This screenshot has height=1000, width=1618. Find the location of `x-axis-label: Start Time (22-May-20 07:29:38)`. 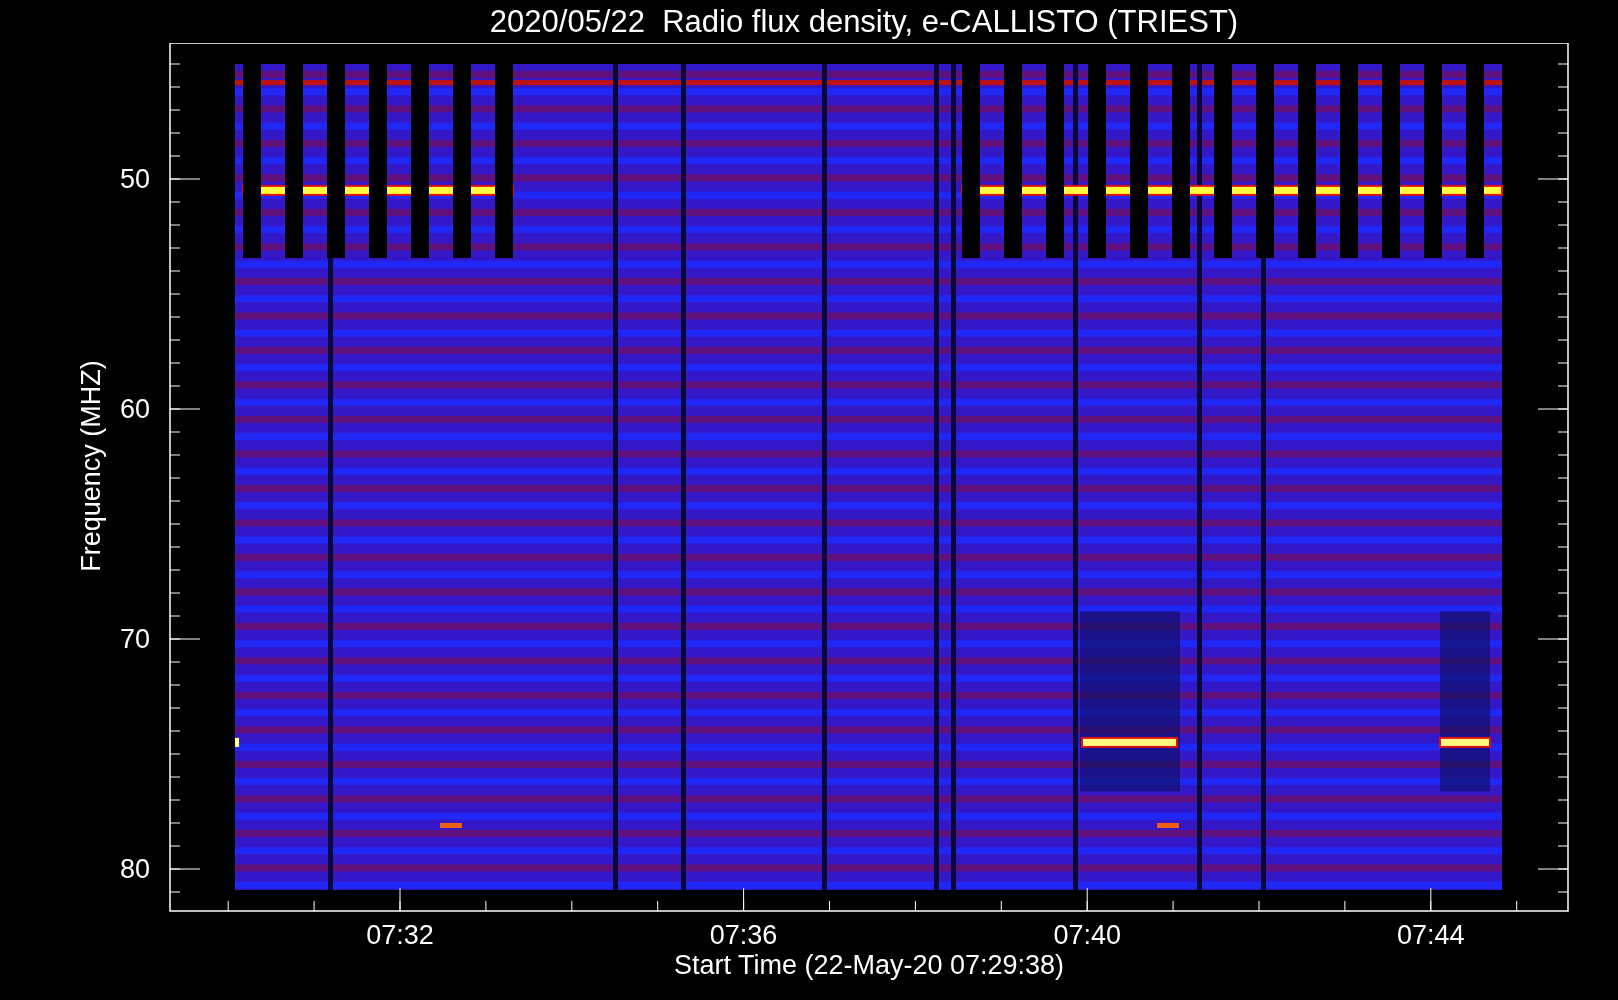

x-axis-label: Start Time (22-May-20 07:29:38) is located at coordinates (869, 965).